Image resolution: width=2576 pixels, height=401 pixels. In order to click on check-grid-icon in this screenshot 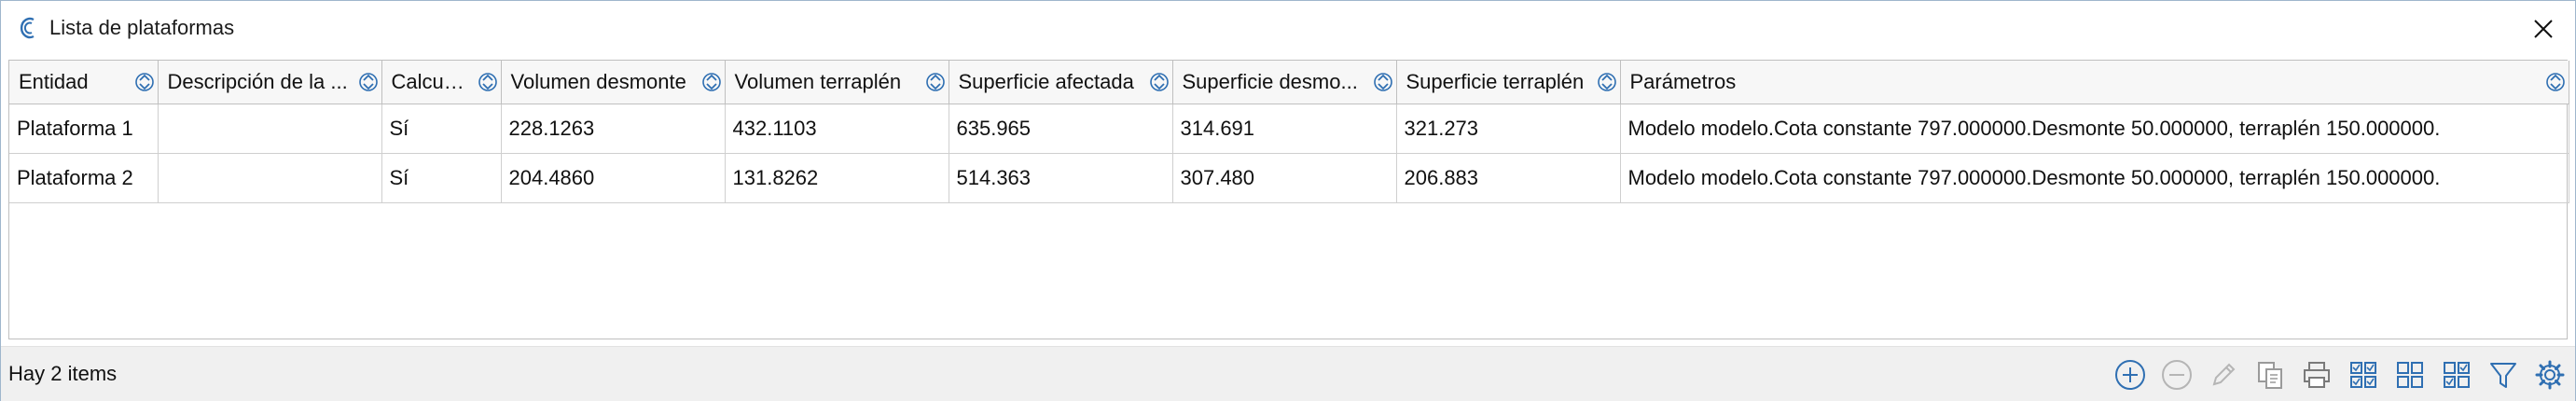, I will do `click(2457, 375)`.